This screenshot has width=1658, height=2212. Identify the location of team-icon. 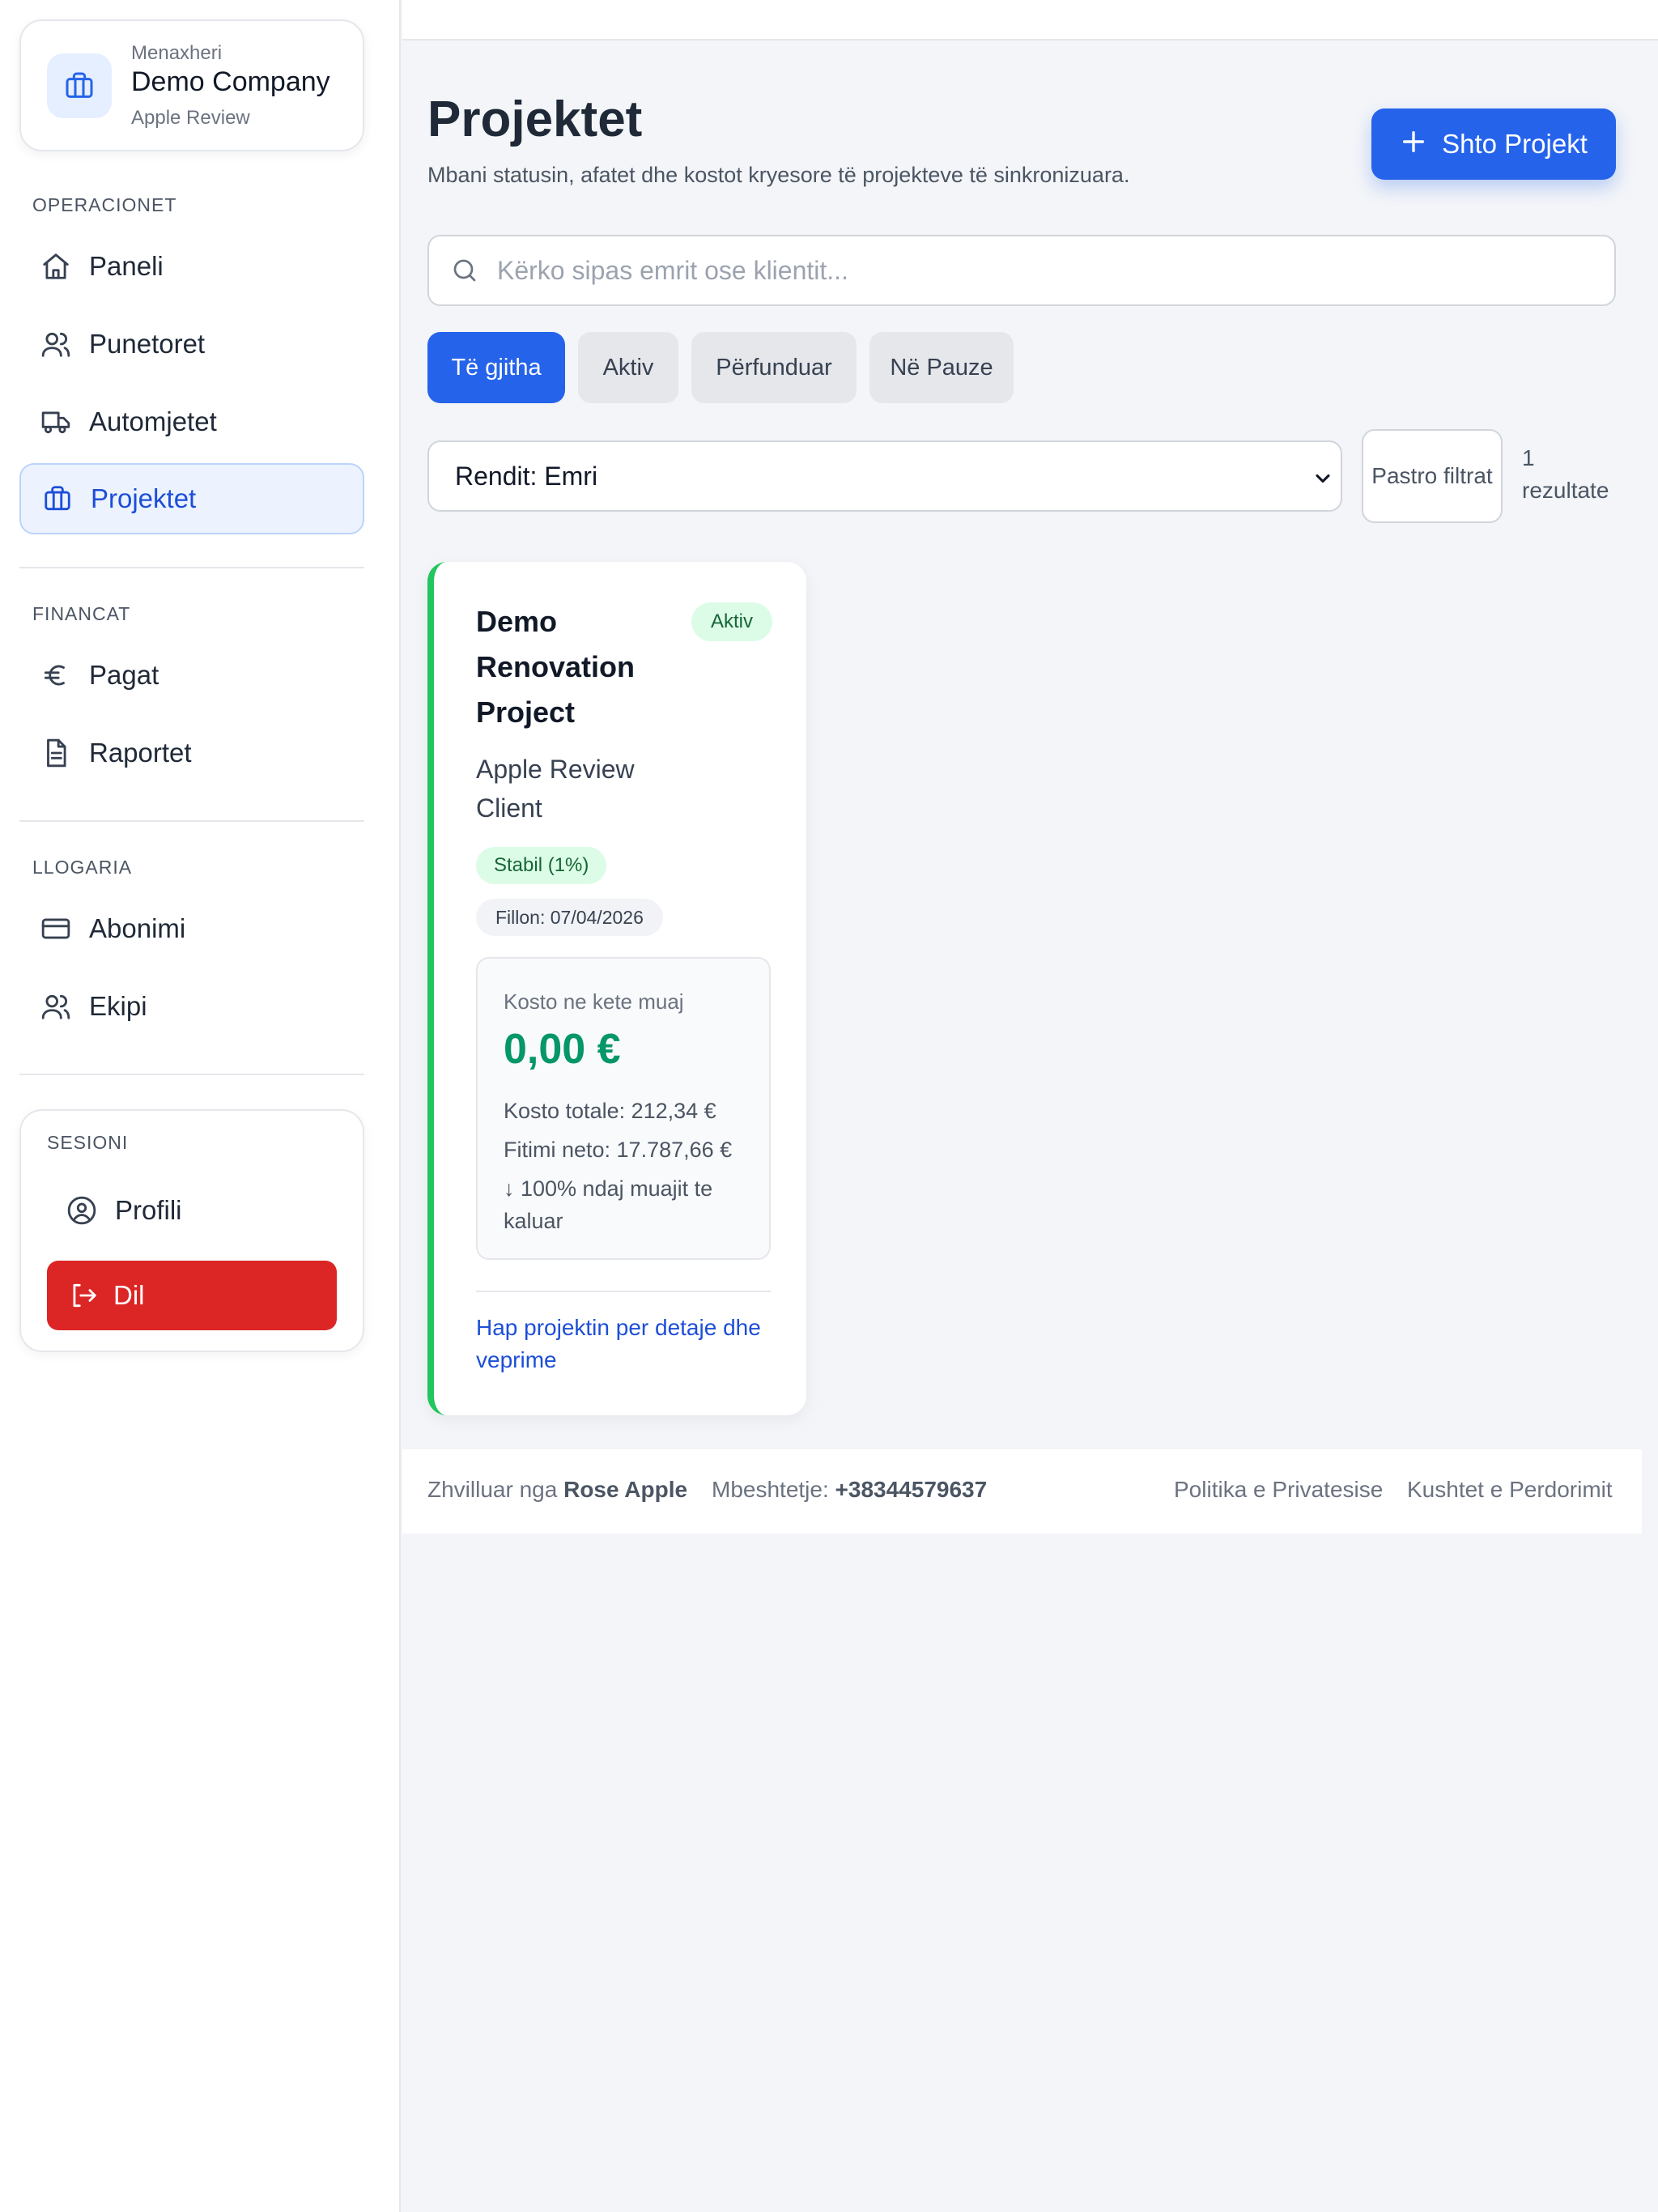
(56, 1006).